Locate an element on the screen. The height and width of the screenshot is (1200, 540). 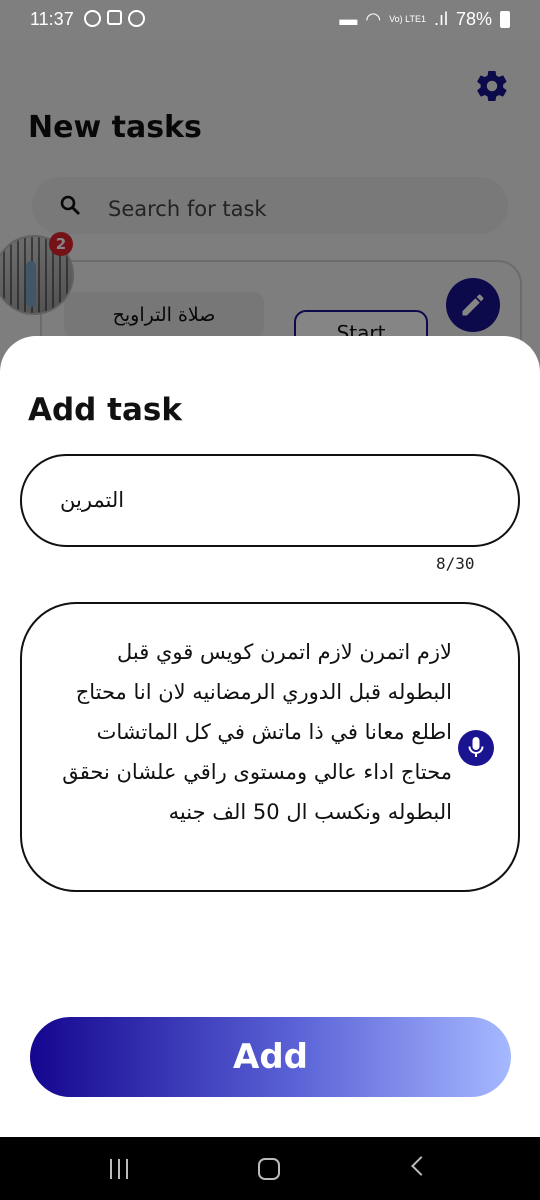
notification-badge: 2 is located at coordinates (61, 244).